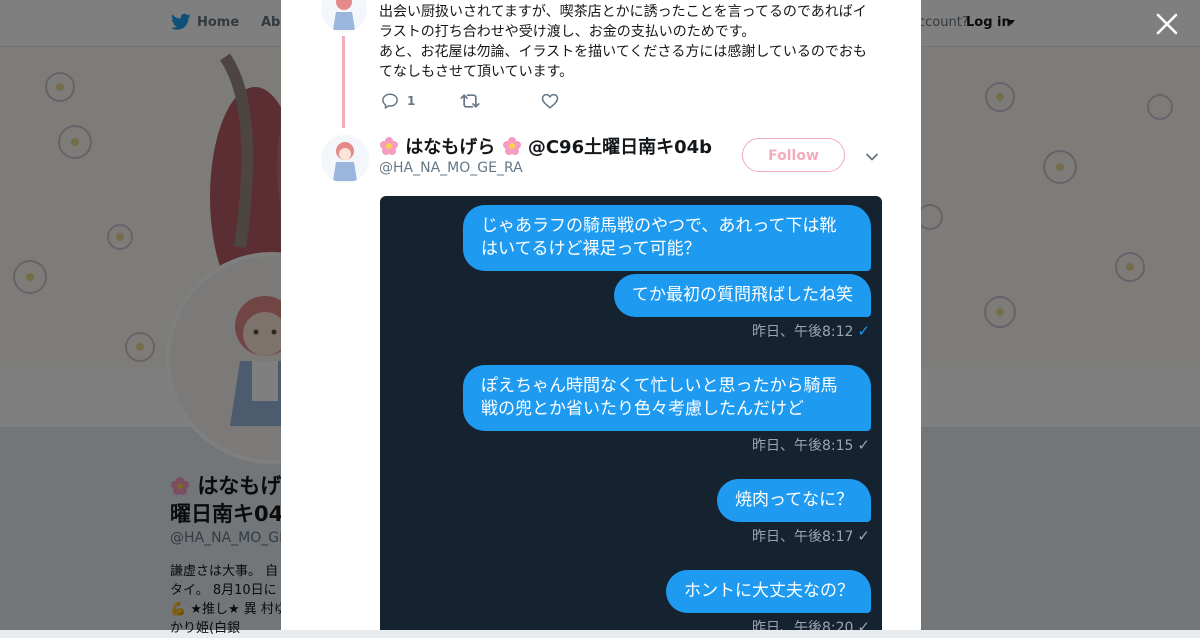  What do you see at coordinates (345, 159) in the screenshot?
I see `tweet-author-avatar` at bounding box center [345, 159].